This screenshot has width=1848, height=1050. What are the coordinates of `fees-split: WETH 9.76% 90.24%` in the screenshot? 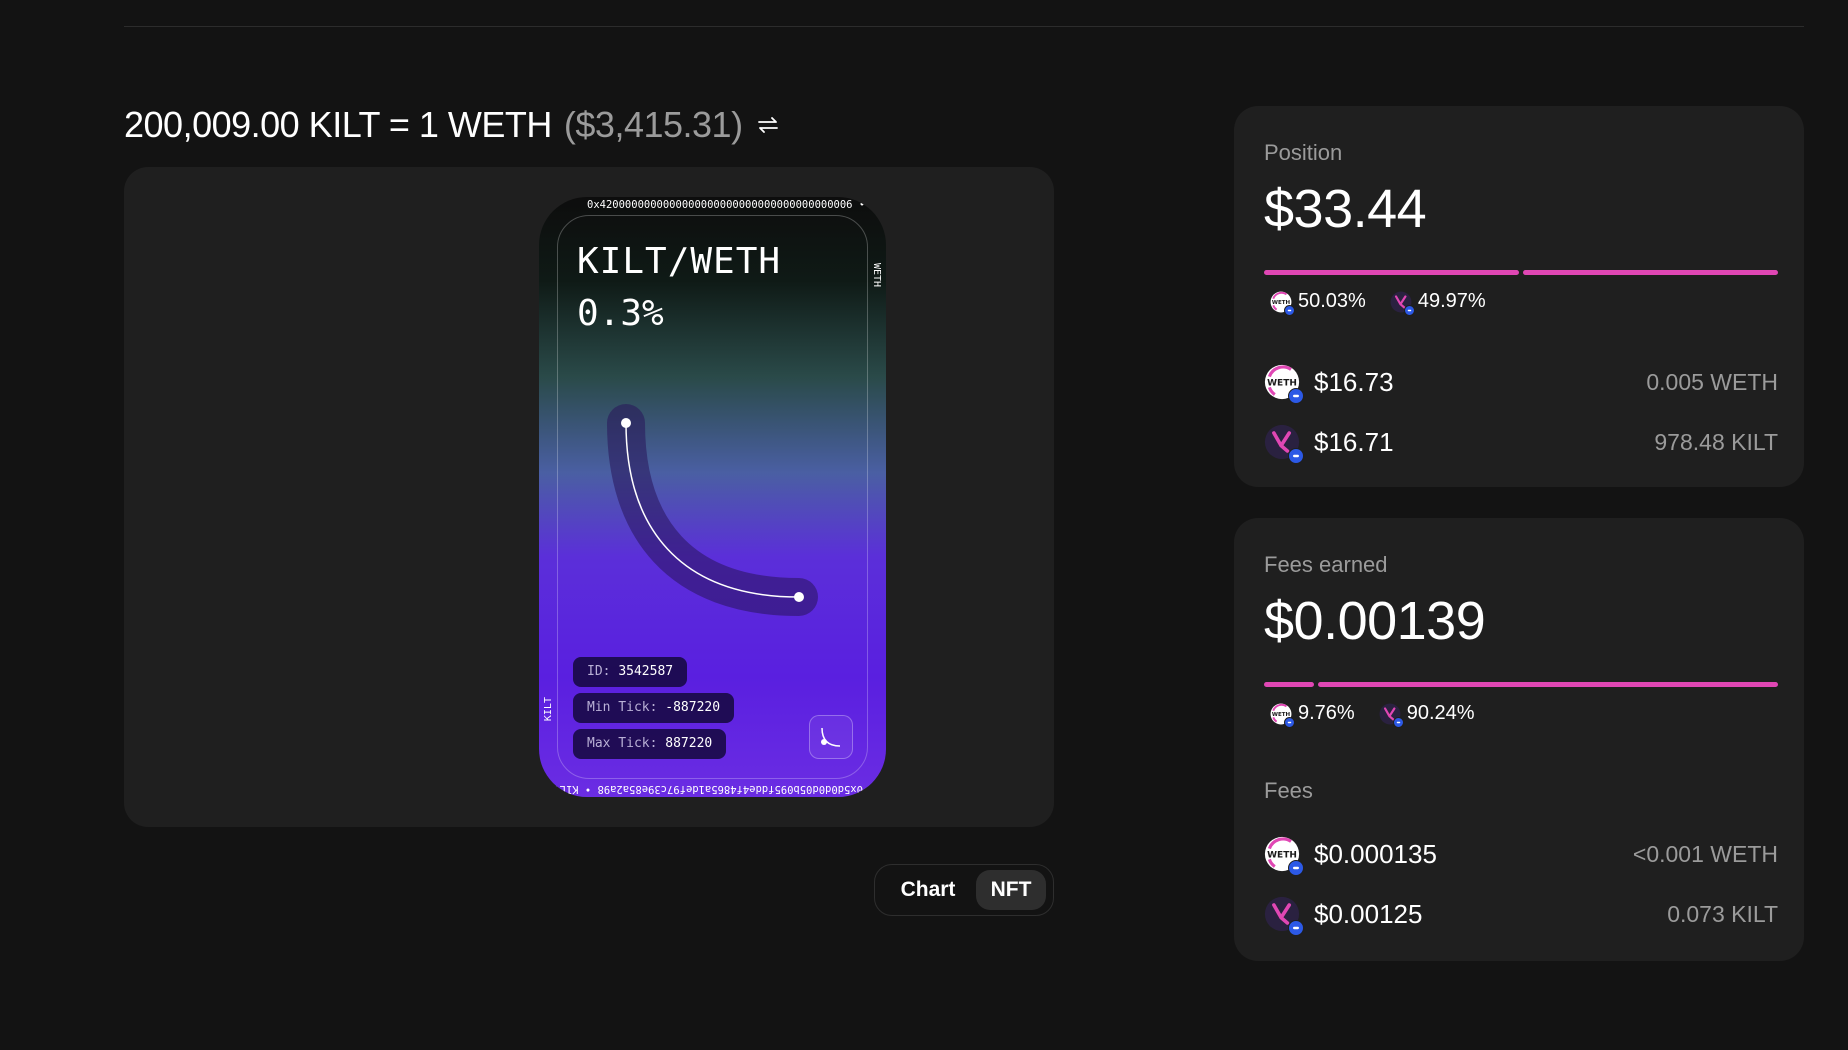 It's located at (1378, 715).